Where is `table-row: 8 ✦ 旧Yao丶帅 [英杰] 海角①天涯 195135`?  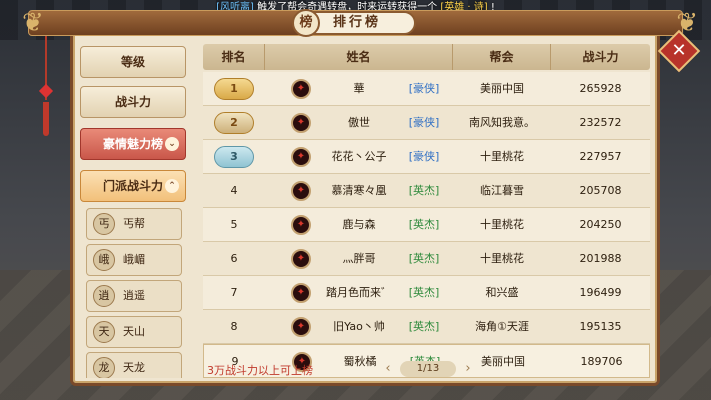
table-row: 8 ✦ 旧Yao丶帅 [英杰] 海角①天涯 195135 is located at coordinates (426, 327).